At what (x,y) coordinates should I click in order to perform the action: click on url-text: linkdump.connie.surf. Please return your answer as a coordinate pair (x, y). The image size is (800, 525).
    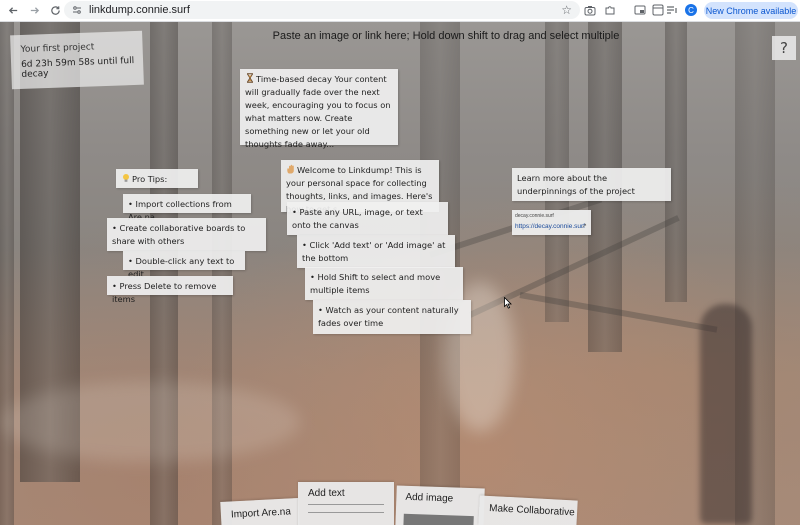
    Looking at the image, I should click on (139, 10).